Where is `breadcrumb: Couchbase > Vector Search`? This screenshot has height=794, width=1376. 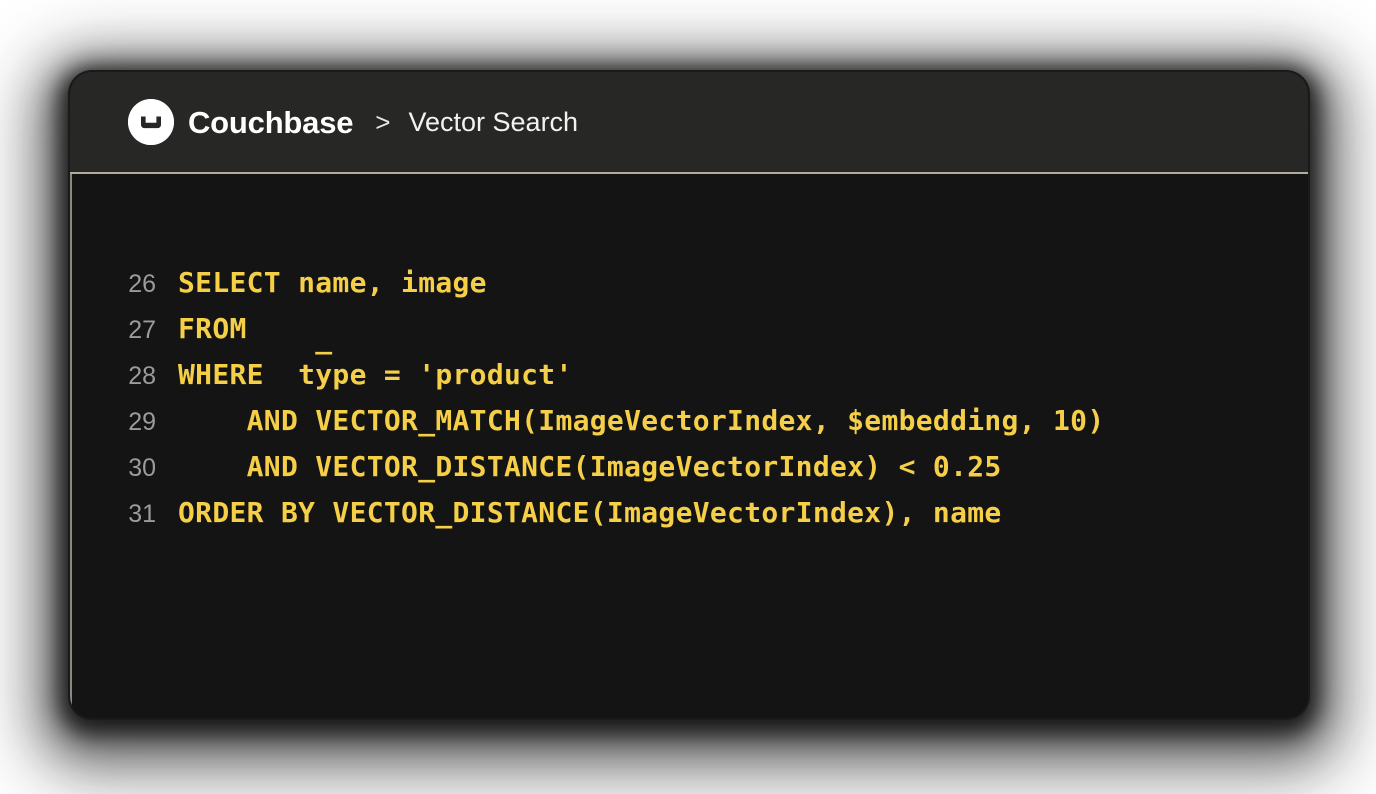 breadcrumb: Couchbase > Vector Search is located at coordinates (353, 122).